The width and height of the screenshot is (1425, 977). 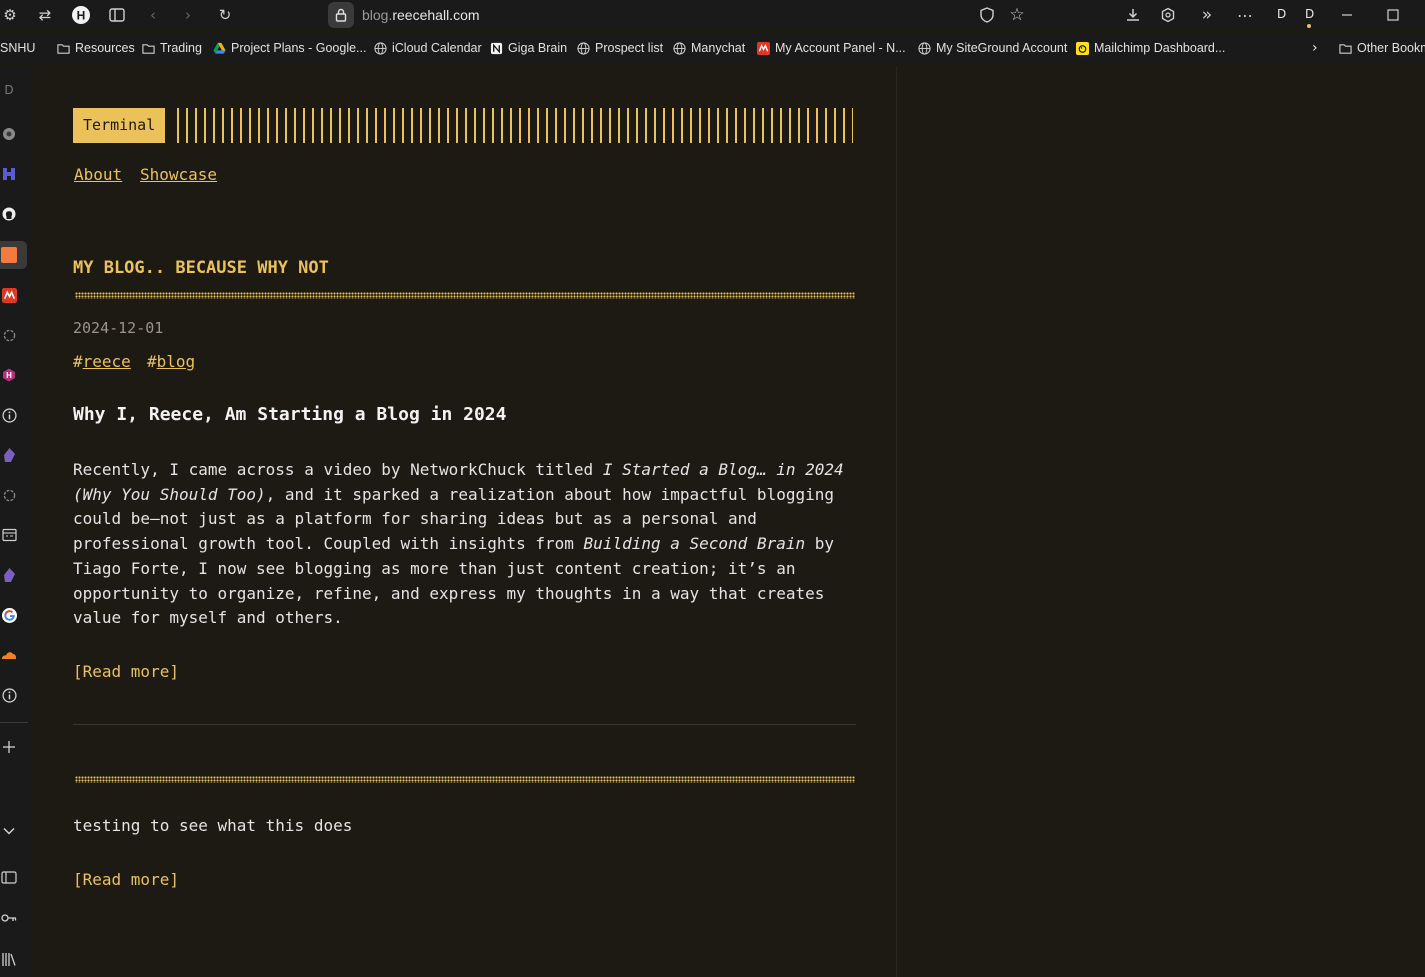 I want to click on bookmark-manychat: Manychat, so click(x=709, y=48).